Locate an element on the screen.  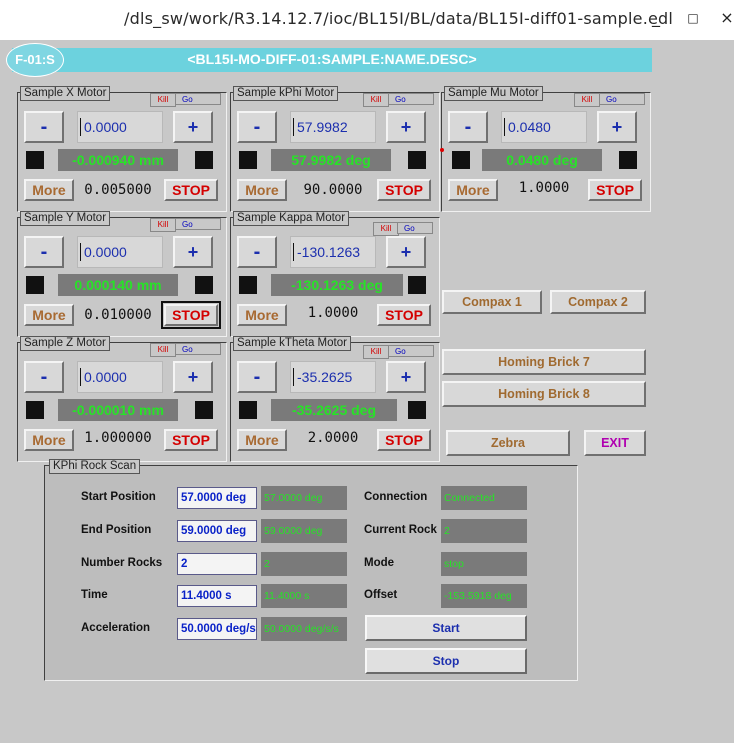
position-readback: 0.0480 deg is located at coordinates (542, 160).